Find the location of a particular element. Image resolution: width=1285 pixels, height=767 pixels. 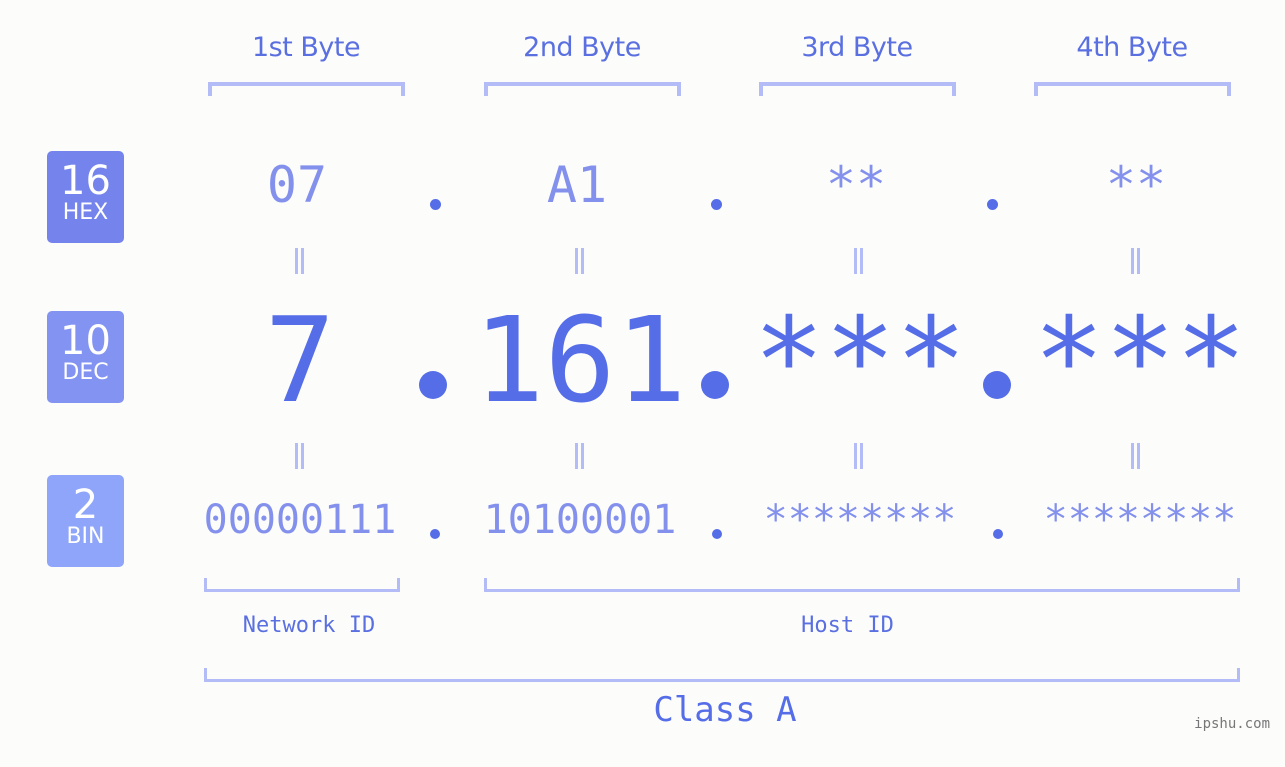

bin-badge-number: 2 is located at coordinates (85, 505).